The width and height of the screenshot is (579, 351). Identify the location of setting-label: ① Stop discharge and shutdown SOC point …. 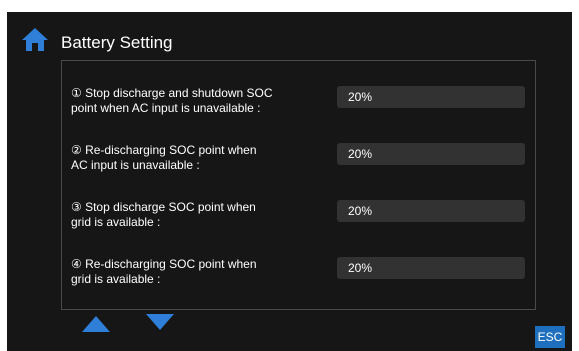
(198, 101).